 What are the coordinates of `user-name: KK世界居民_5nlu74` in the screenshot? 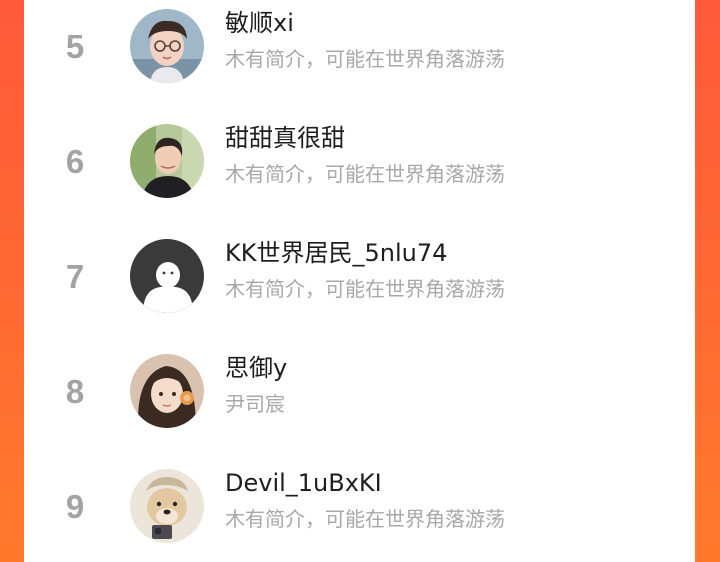 It's located at (336, 253).